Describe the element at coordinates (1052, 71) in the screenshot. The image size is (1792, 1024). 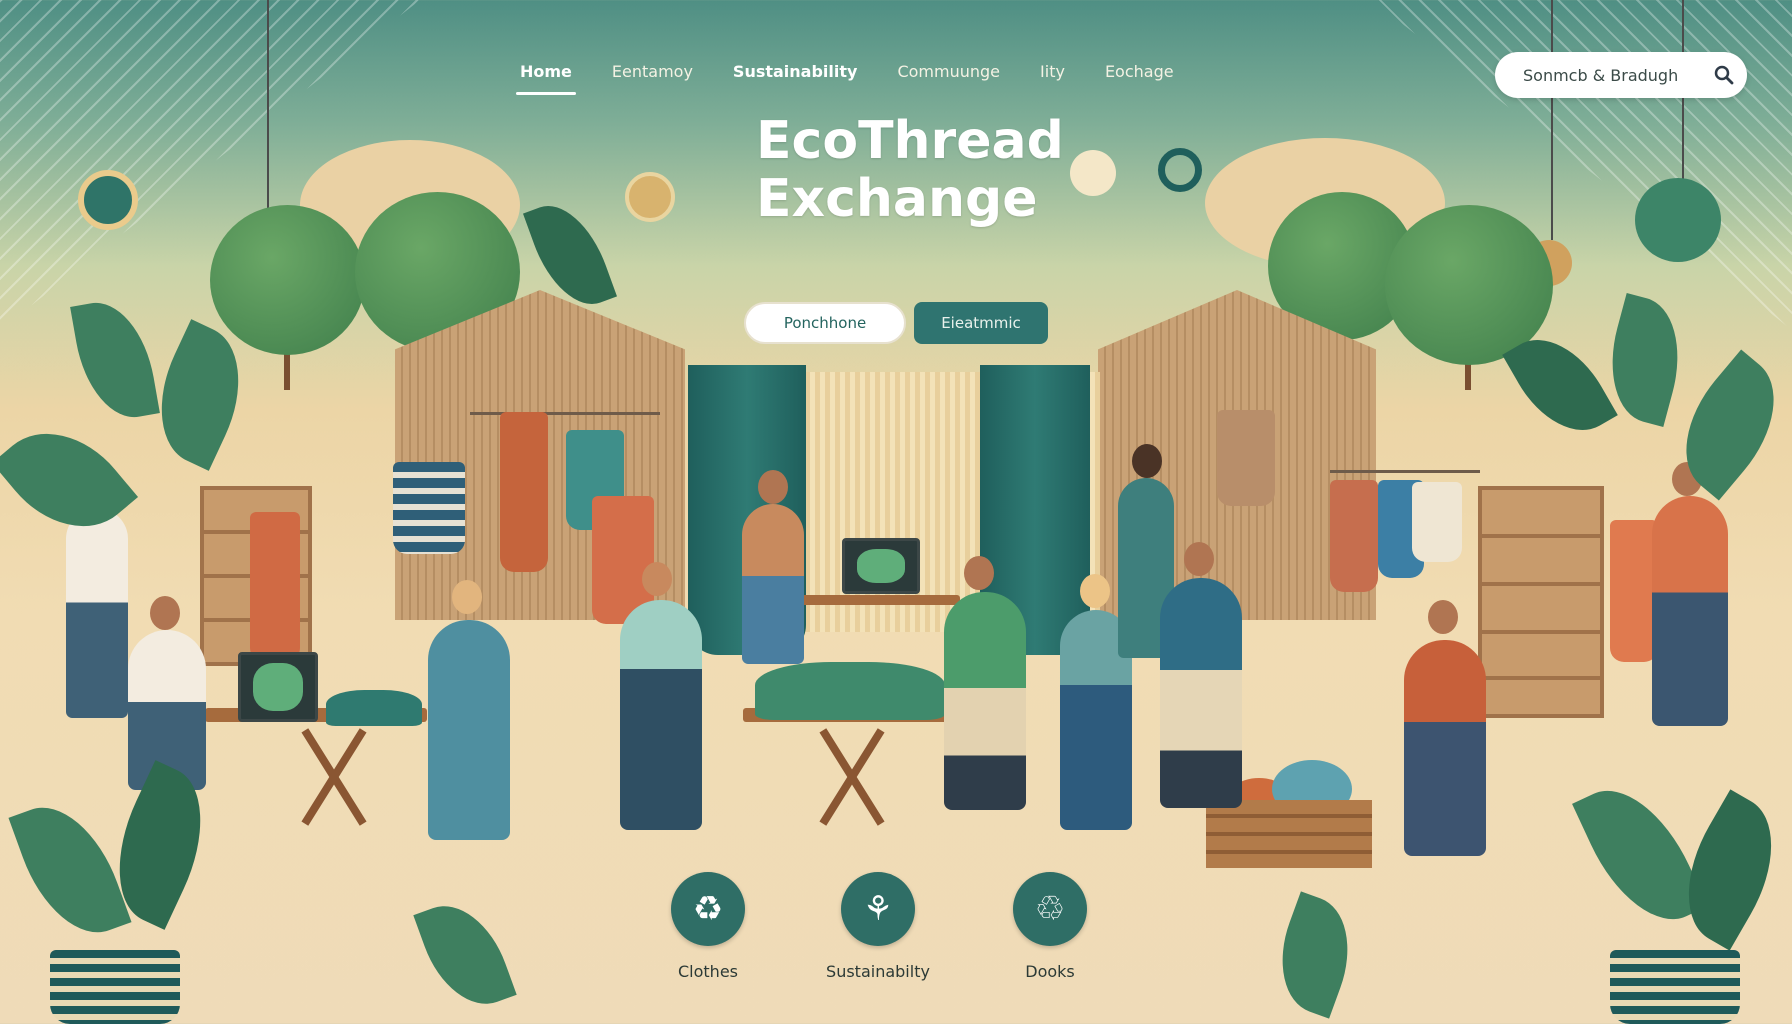
I see `nav-item-iity: Iity` at that location.